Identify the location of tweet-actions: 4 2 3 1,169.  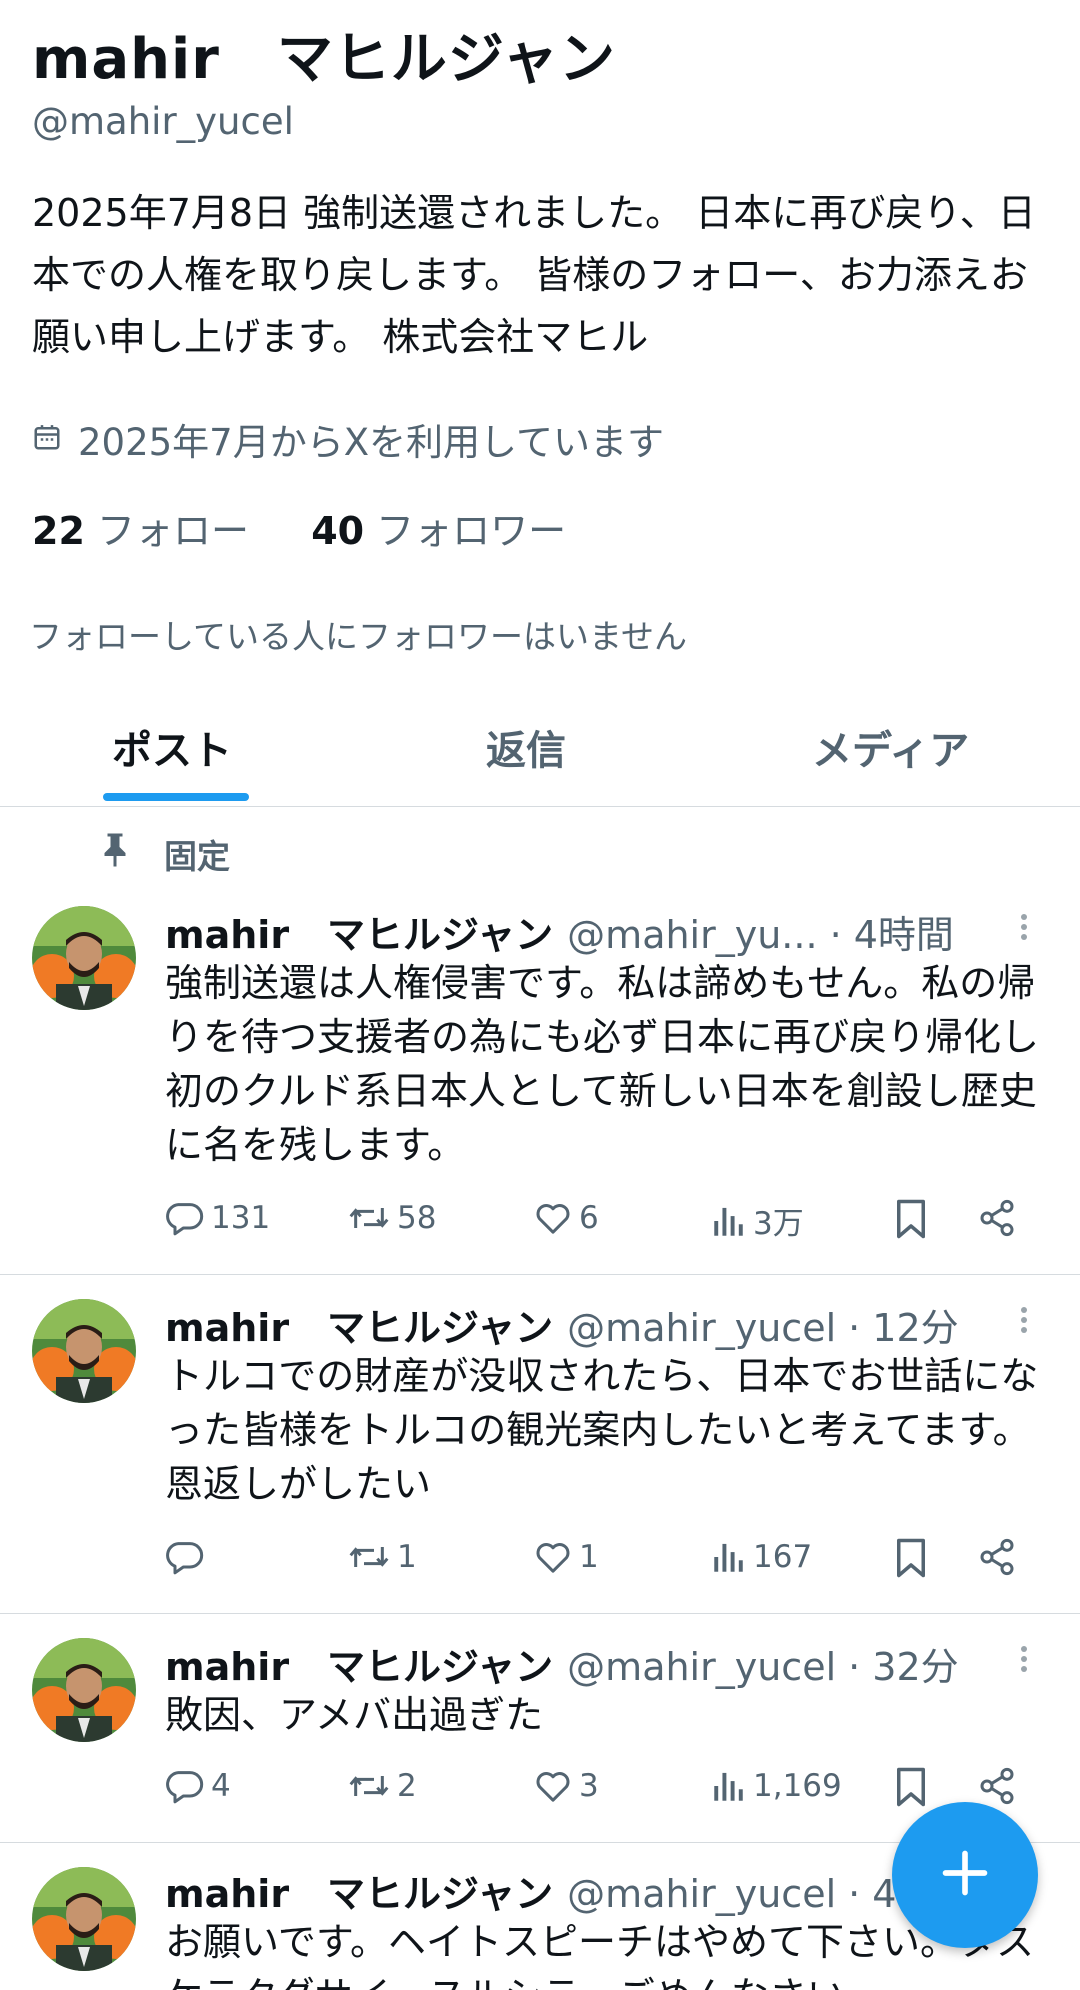
(600, 1791).